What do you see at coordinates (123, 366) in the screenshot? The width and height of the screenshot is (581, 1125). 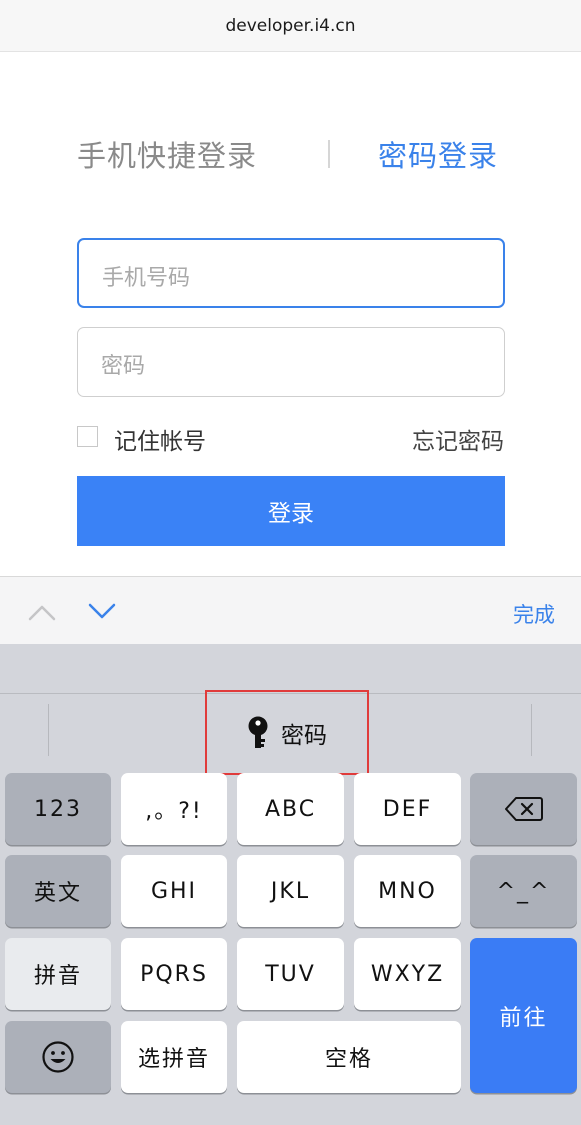 I see `password-placeholder: 密码` at bounding box center [123, 366].